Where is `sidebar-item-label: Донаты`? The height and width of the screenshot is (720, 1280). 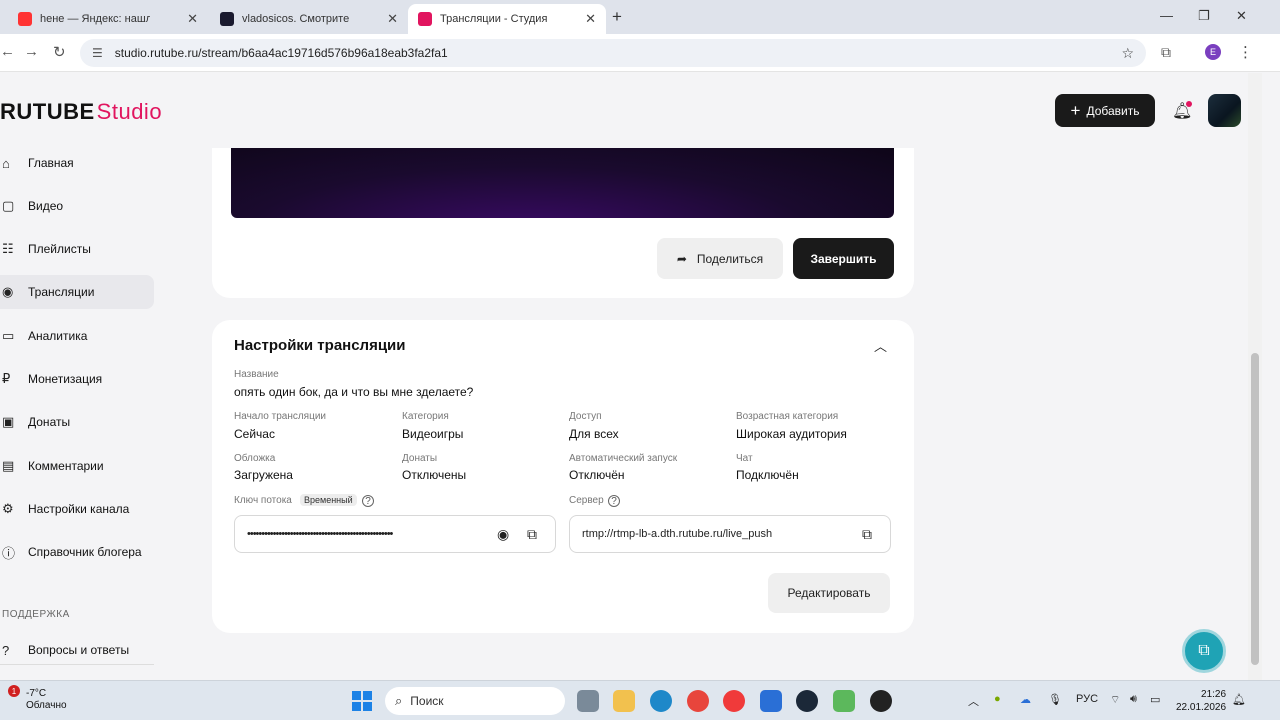
sidebar-item-label: Донаты is located at coordinates (49, 422).